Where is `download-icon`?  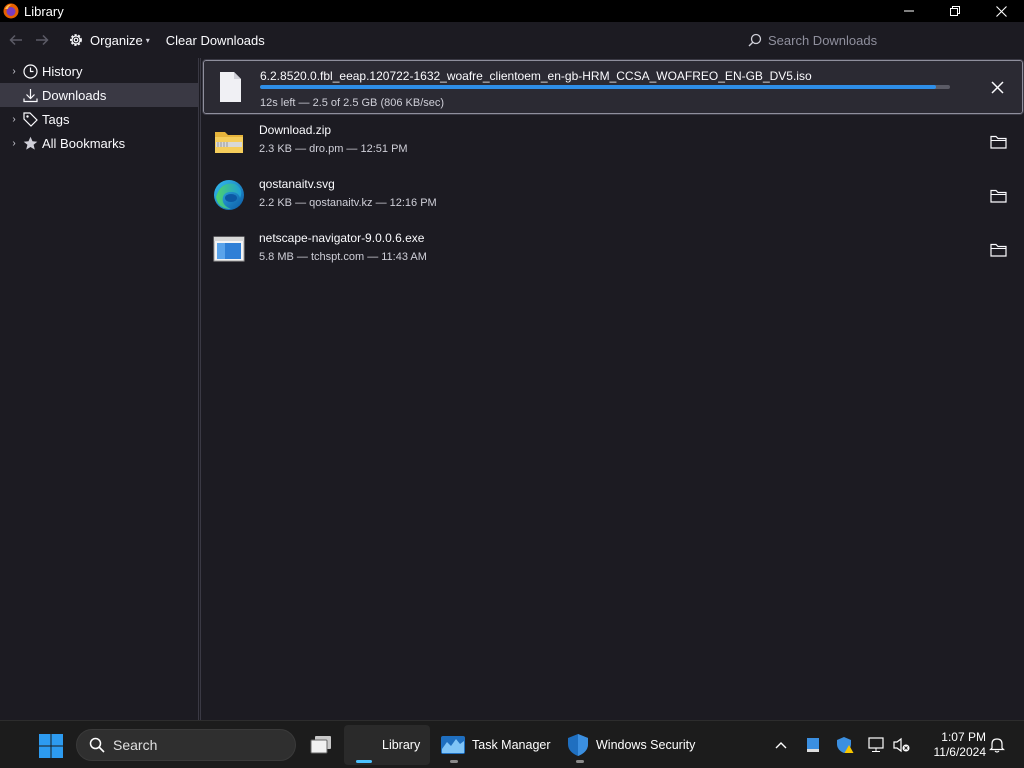
download-icon is located at coordinates (30, 95).